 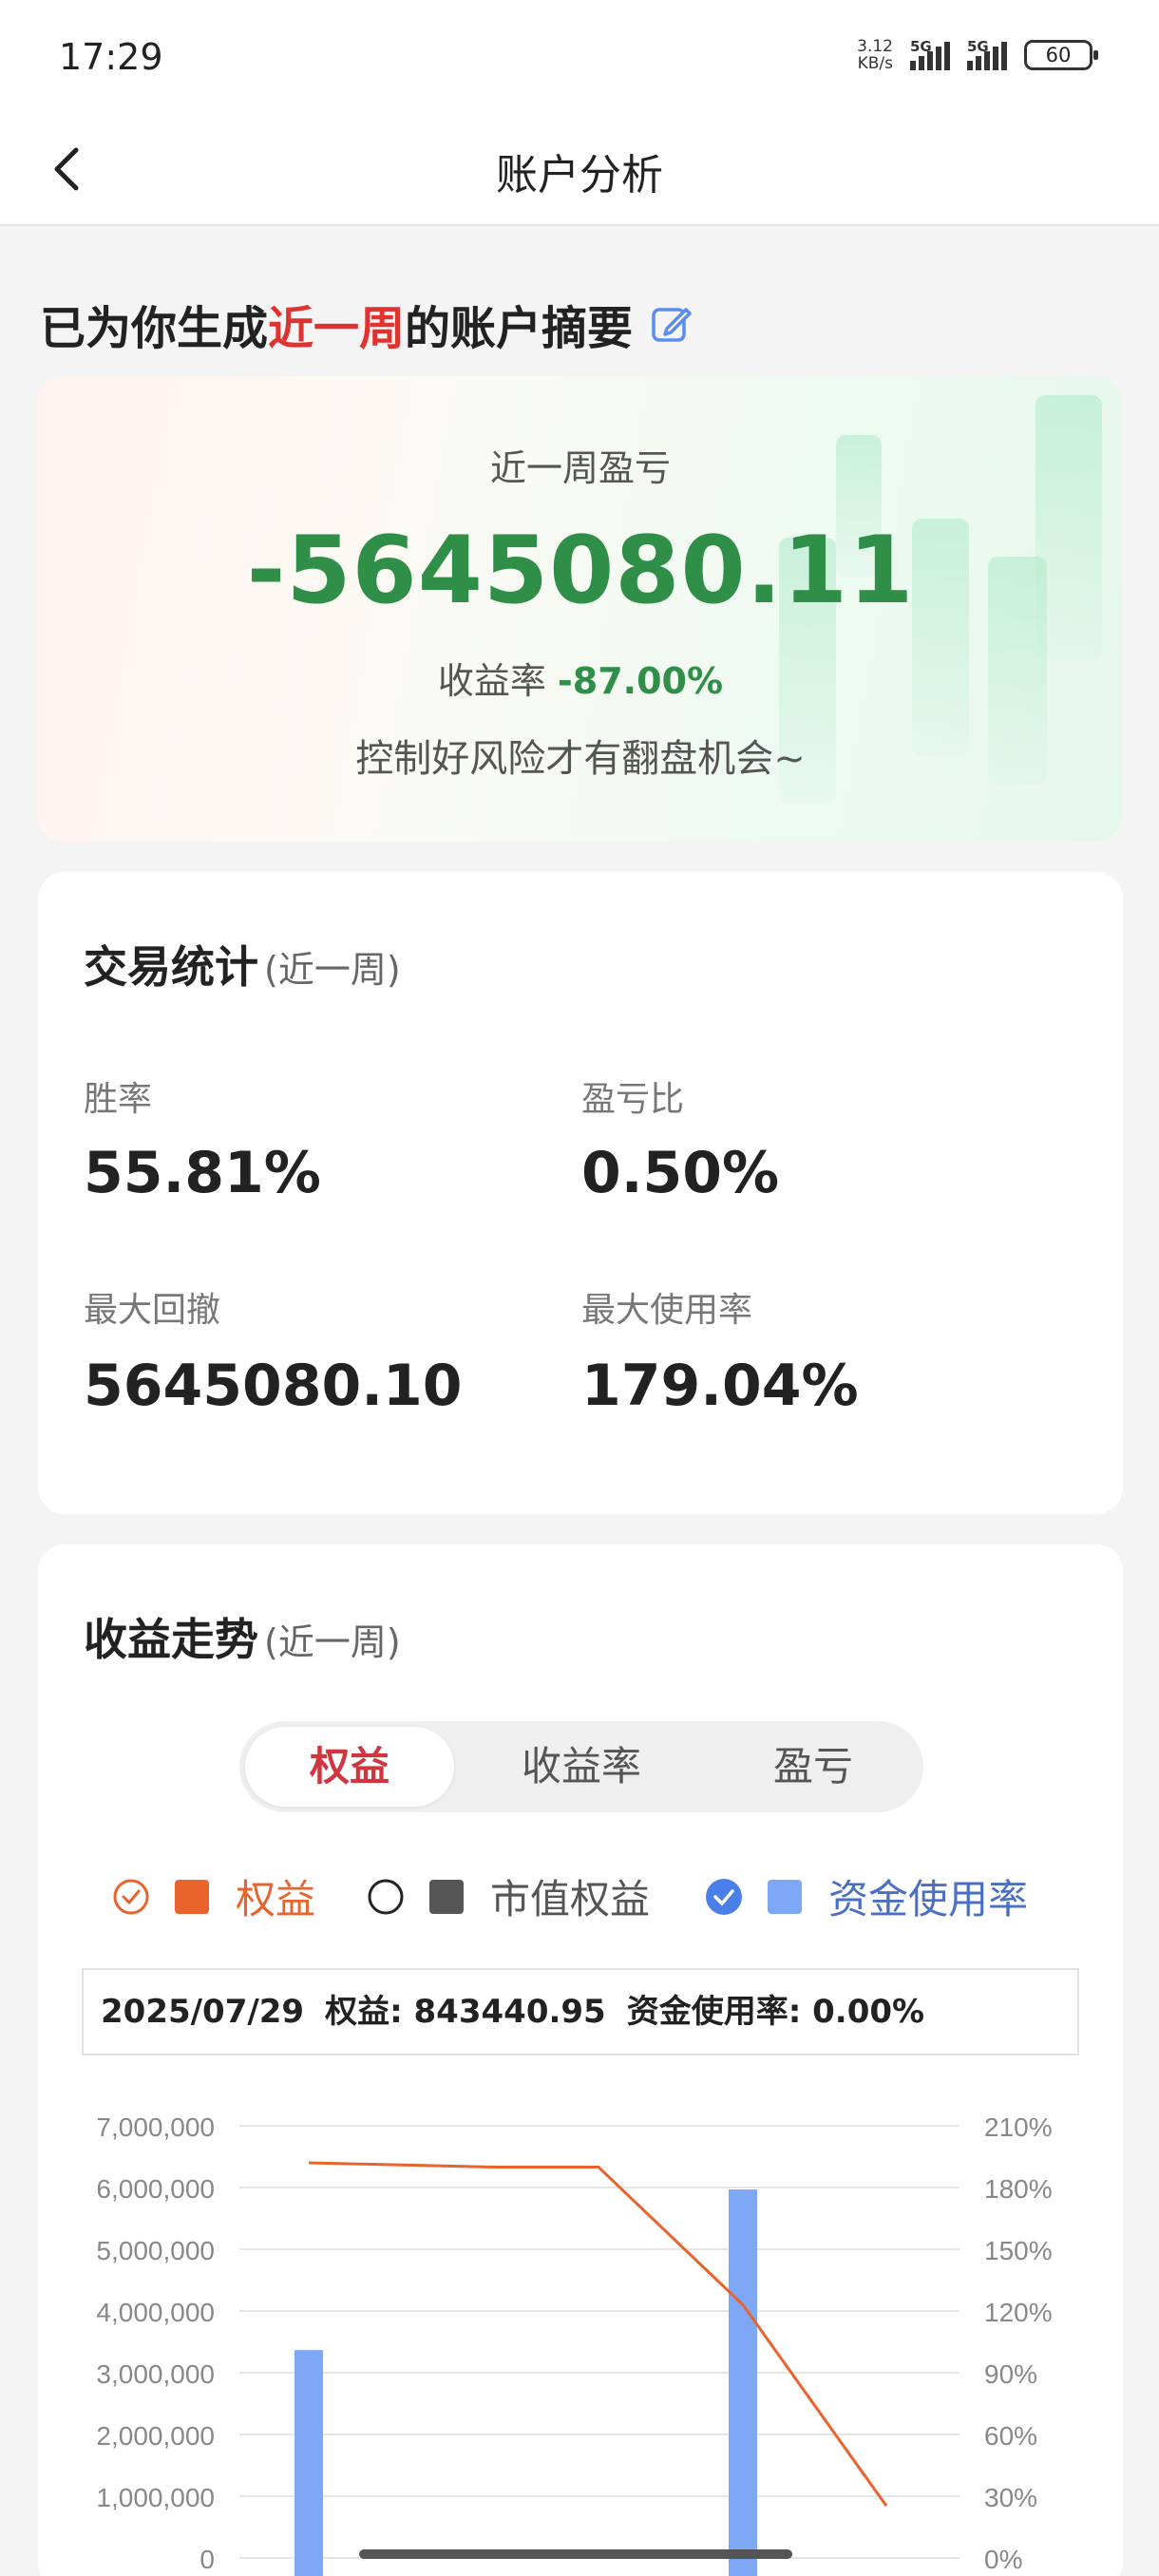 I want to click on y-tick-label-right: 180%, so click(x=1018, y=2189).